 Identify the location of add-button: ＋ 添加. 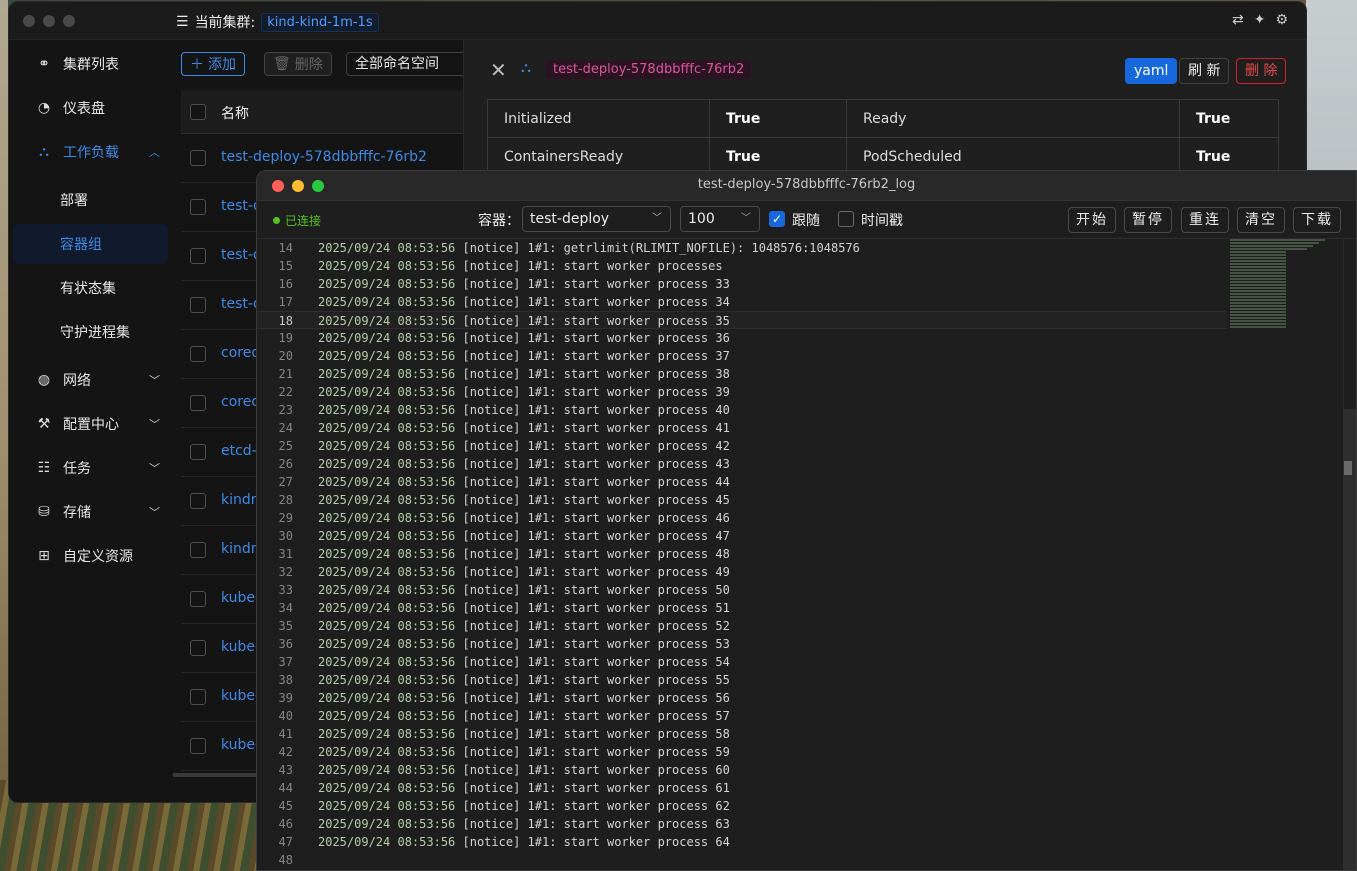
(213, 64).